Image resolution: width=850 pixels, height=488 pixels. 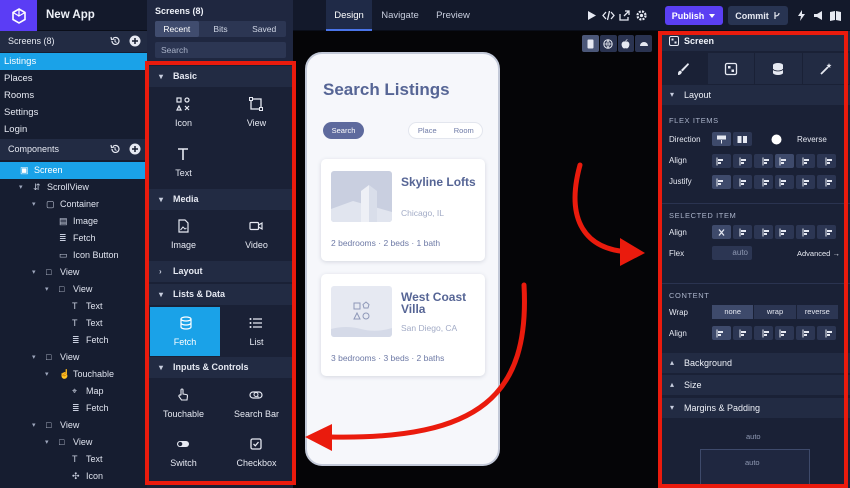 What do you see at coordinates (135, 149) in the screenshot?
I see `add-component-icon` at bounding box center [135, 149].